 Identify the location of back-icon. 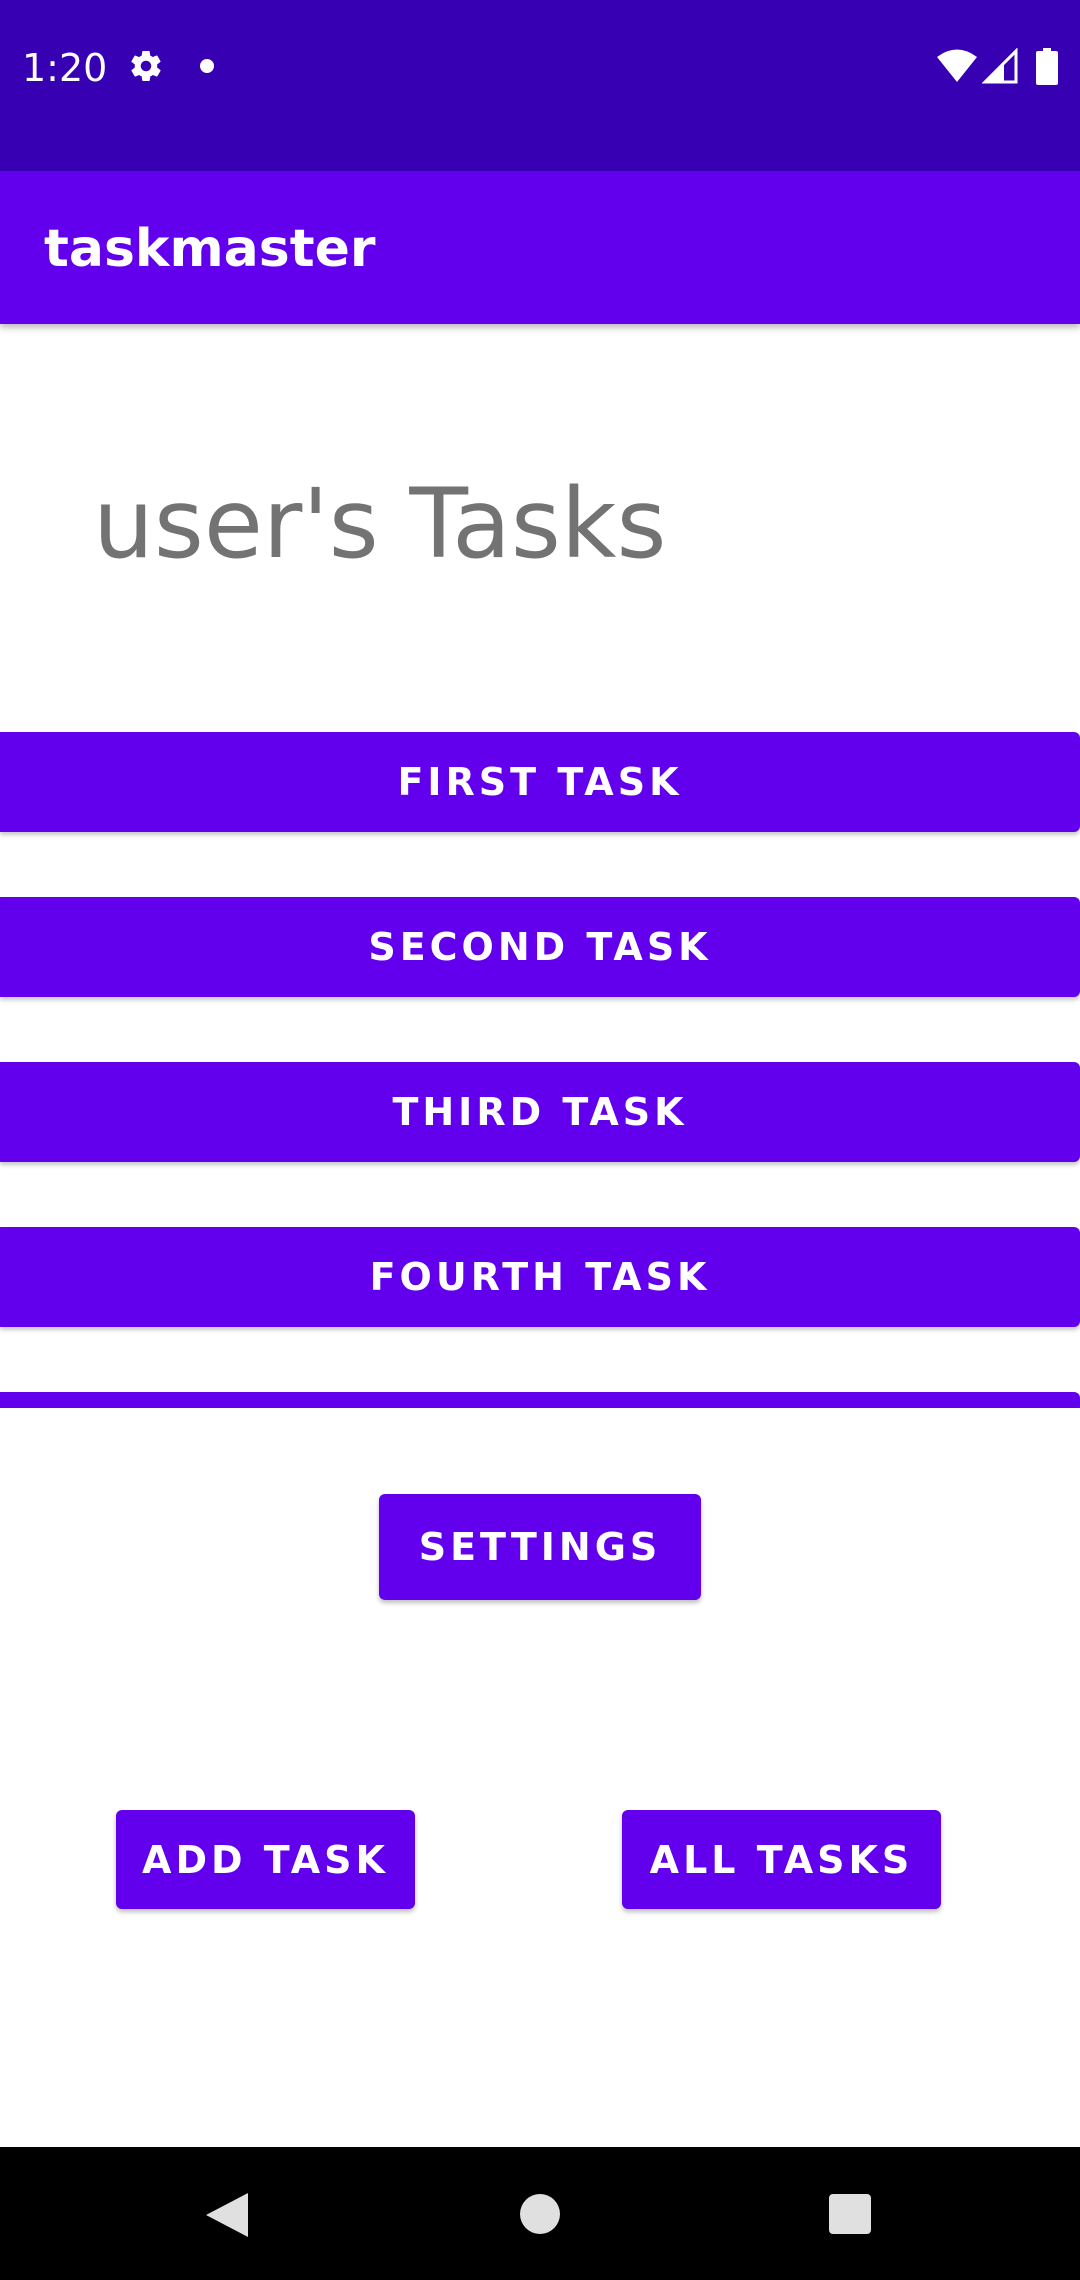
(227, 2215).